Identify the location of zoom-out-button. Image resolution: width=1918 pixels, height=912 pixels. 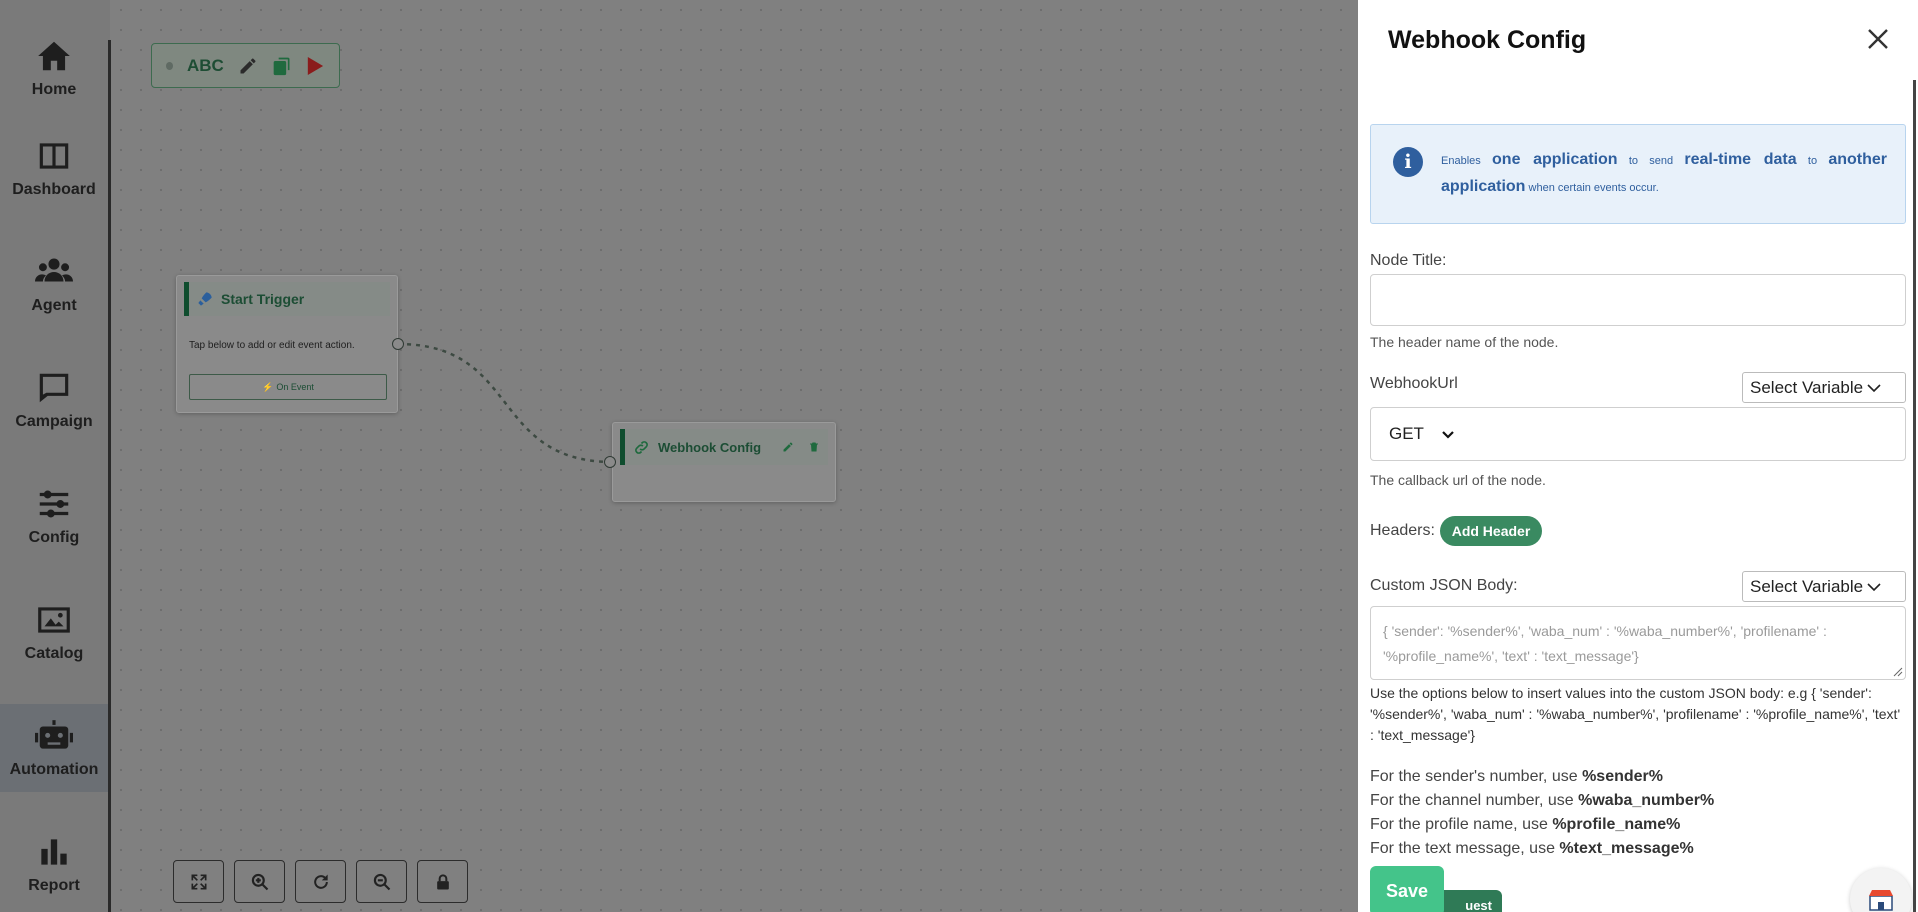
(381, 881).